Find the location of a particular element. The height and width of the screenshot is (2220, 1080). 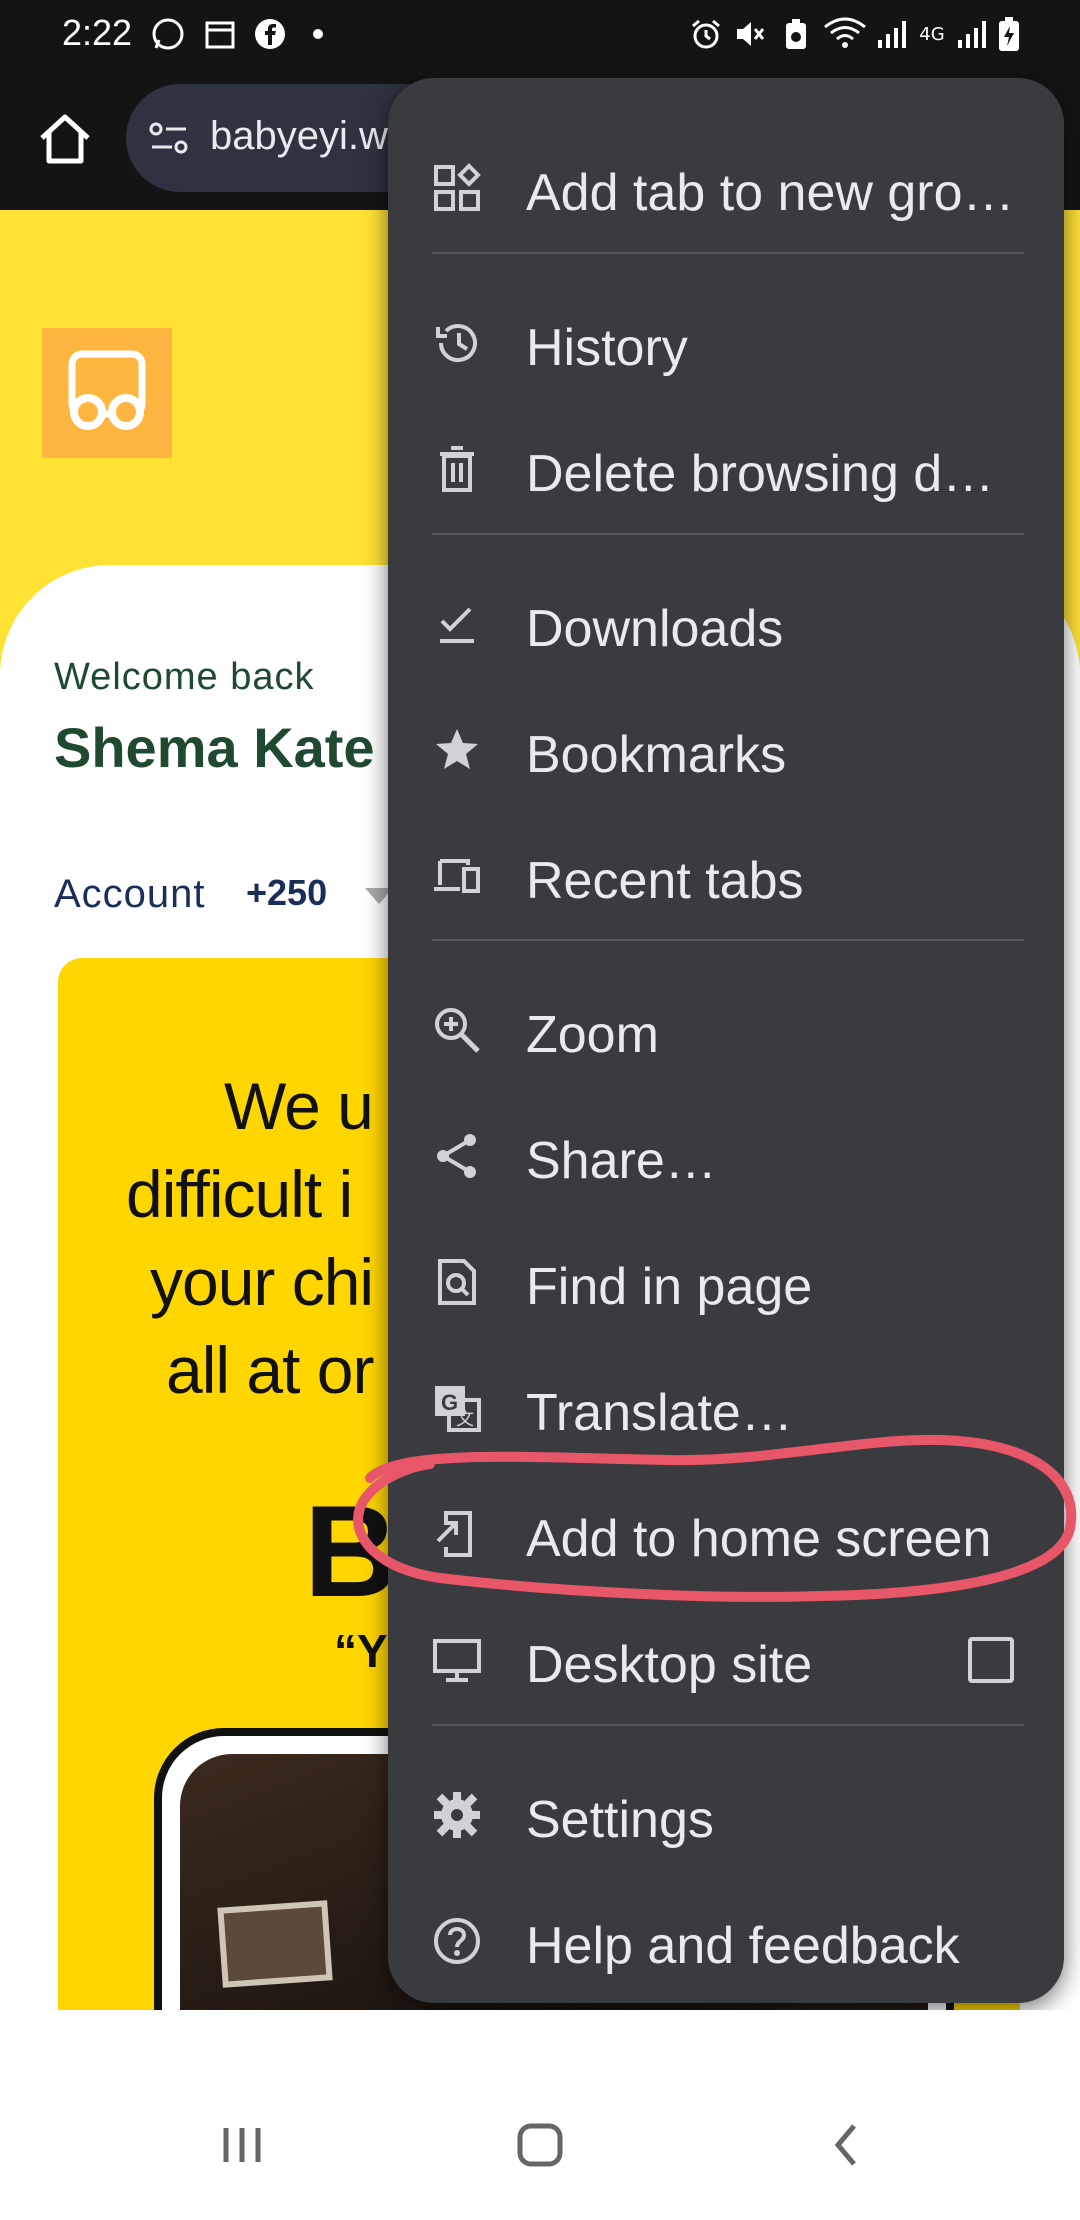

home-button is located at coordinates (65, 139).